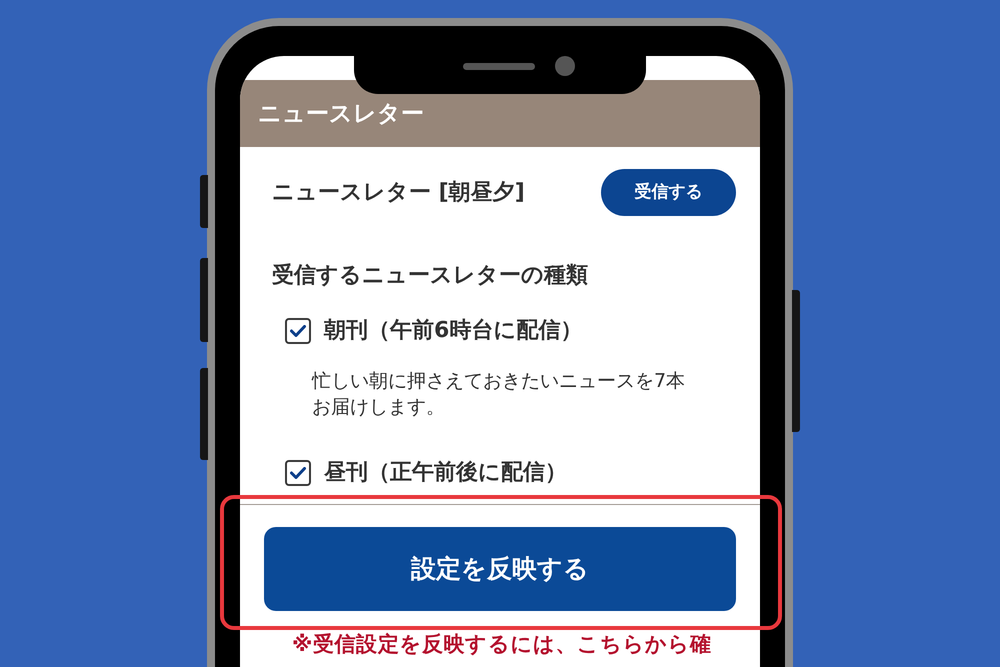 The height and width of the screenshot is (667, 1000). What do you see at coordinates (565, 66) in the screenshot?
I see `camera-icon` at bounding box center [565, 66].